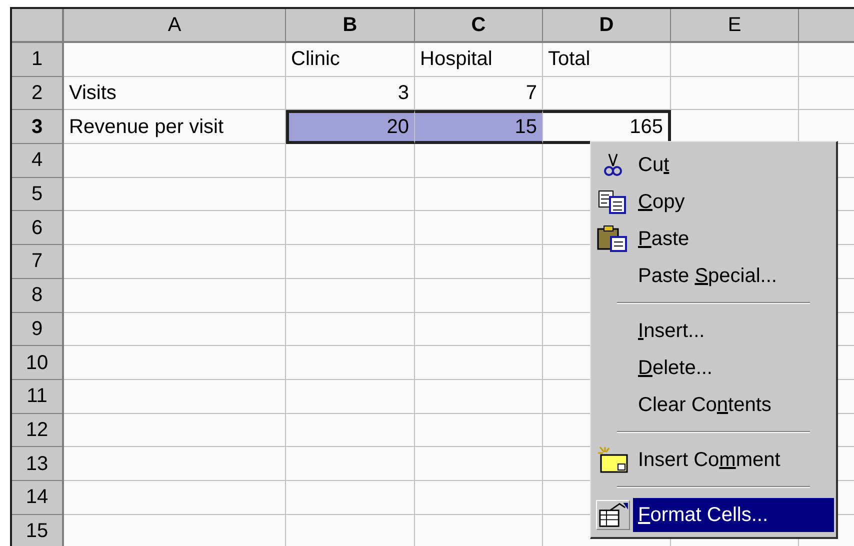 This screenshot has width=854, height=546. I want to click on menu-item: Copy, so click(733, 201).